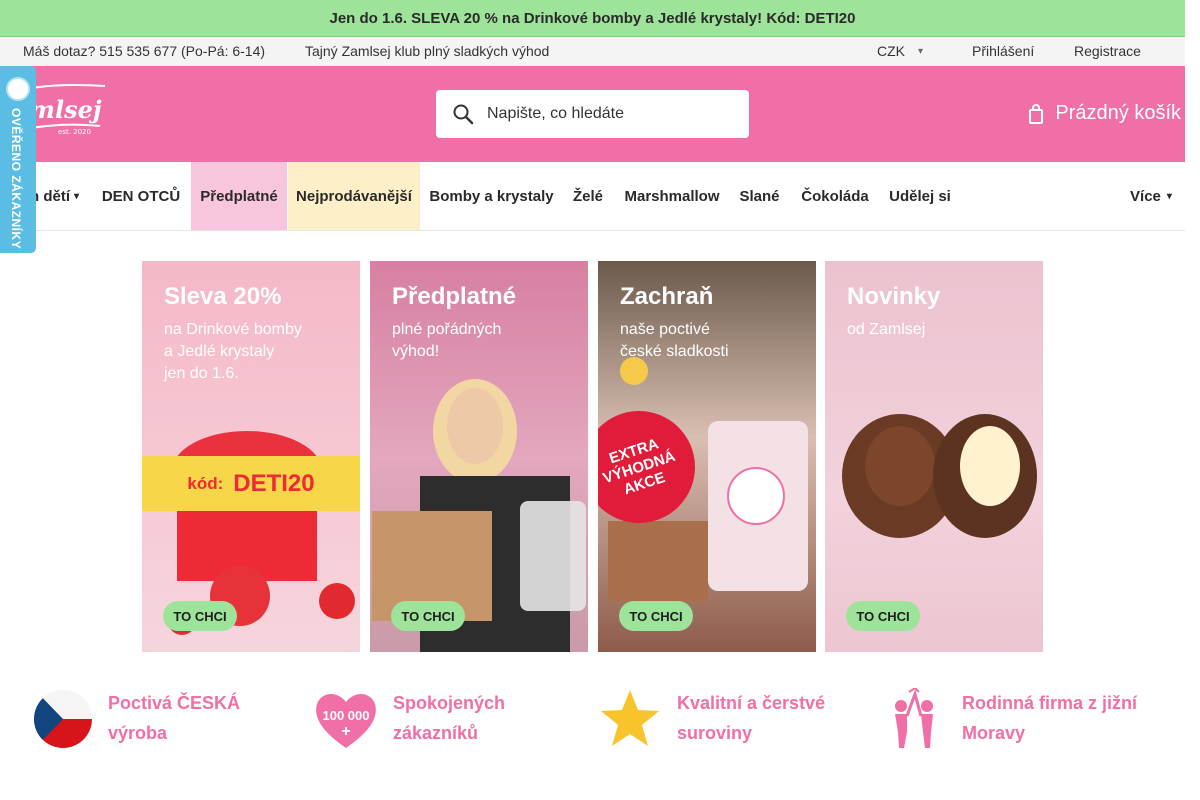 Image resolution: width=1200 pixels, height=800 pixels. Describe the element at coordinates (354, 196) in the screenshot. I see `nav-item-bestsellers: Nejprodávanější` at that location.